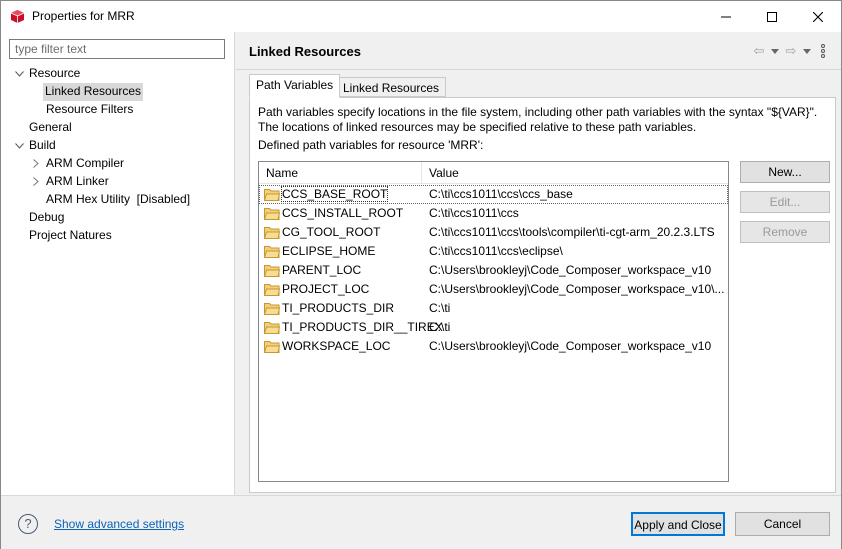  I want to click on variable-name: TI_PRODUCTS_DIR, so click(338, 308).